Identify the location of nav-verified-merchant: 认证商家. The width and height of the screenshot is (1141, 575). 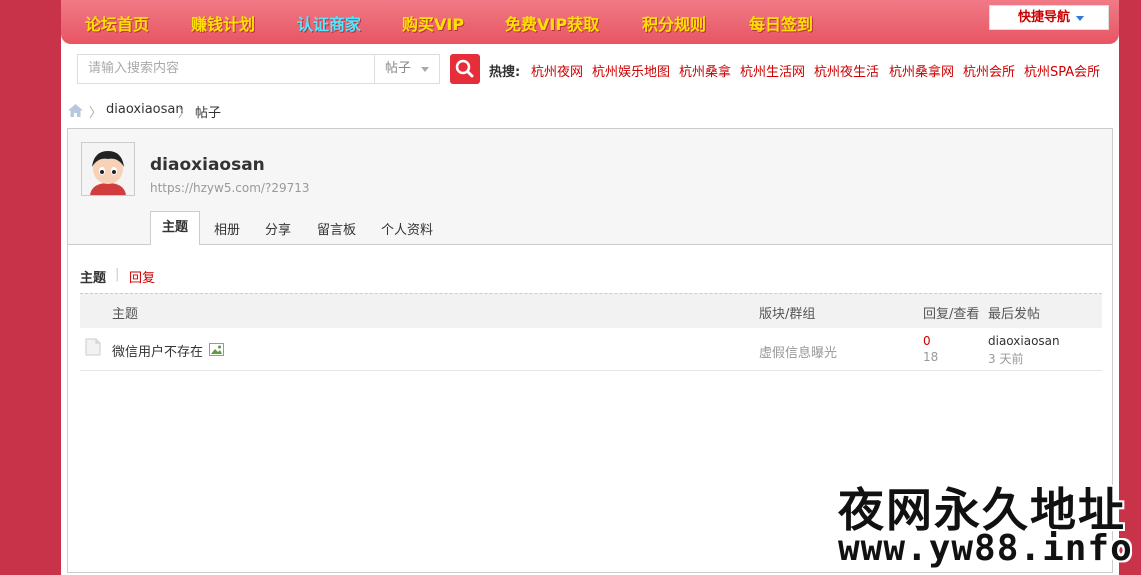
(329, 23).